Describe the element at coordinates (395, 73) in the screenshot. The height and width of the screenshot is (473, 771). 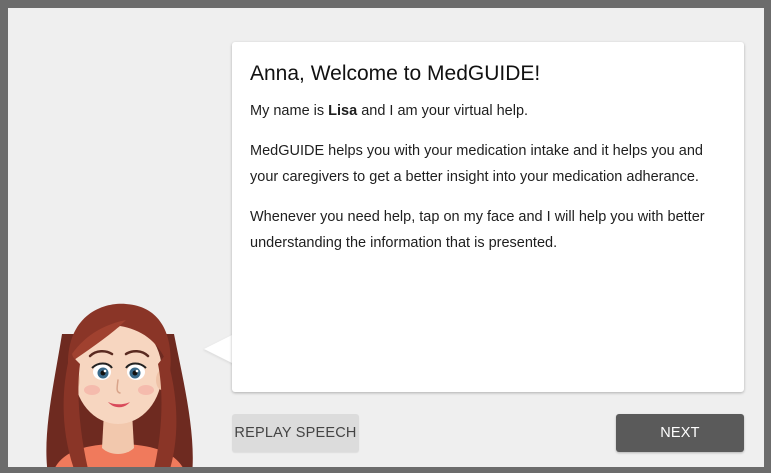
I see `welcome-title: Anna, Welcome to MedGUIDE!` at that location.